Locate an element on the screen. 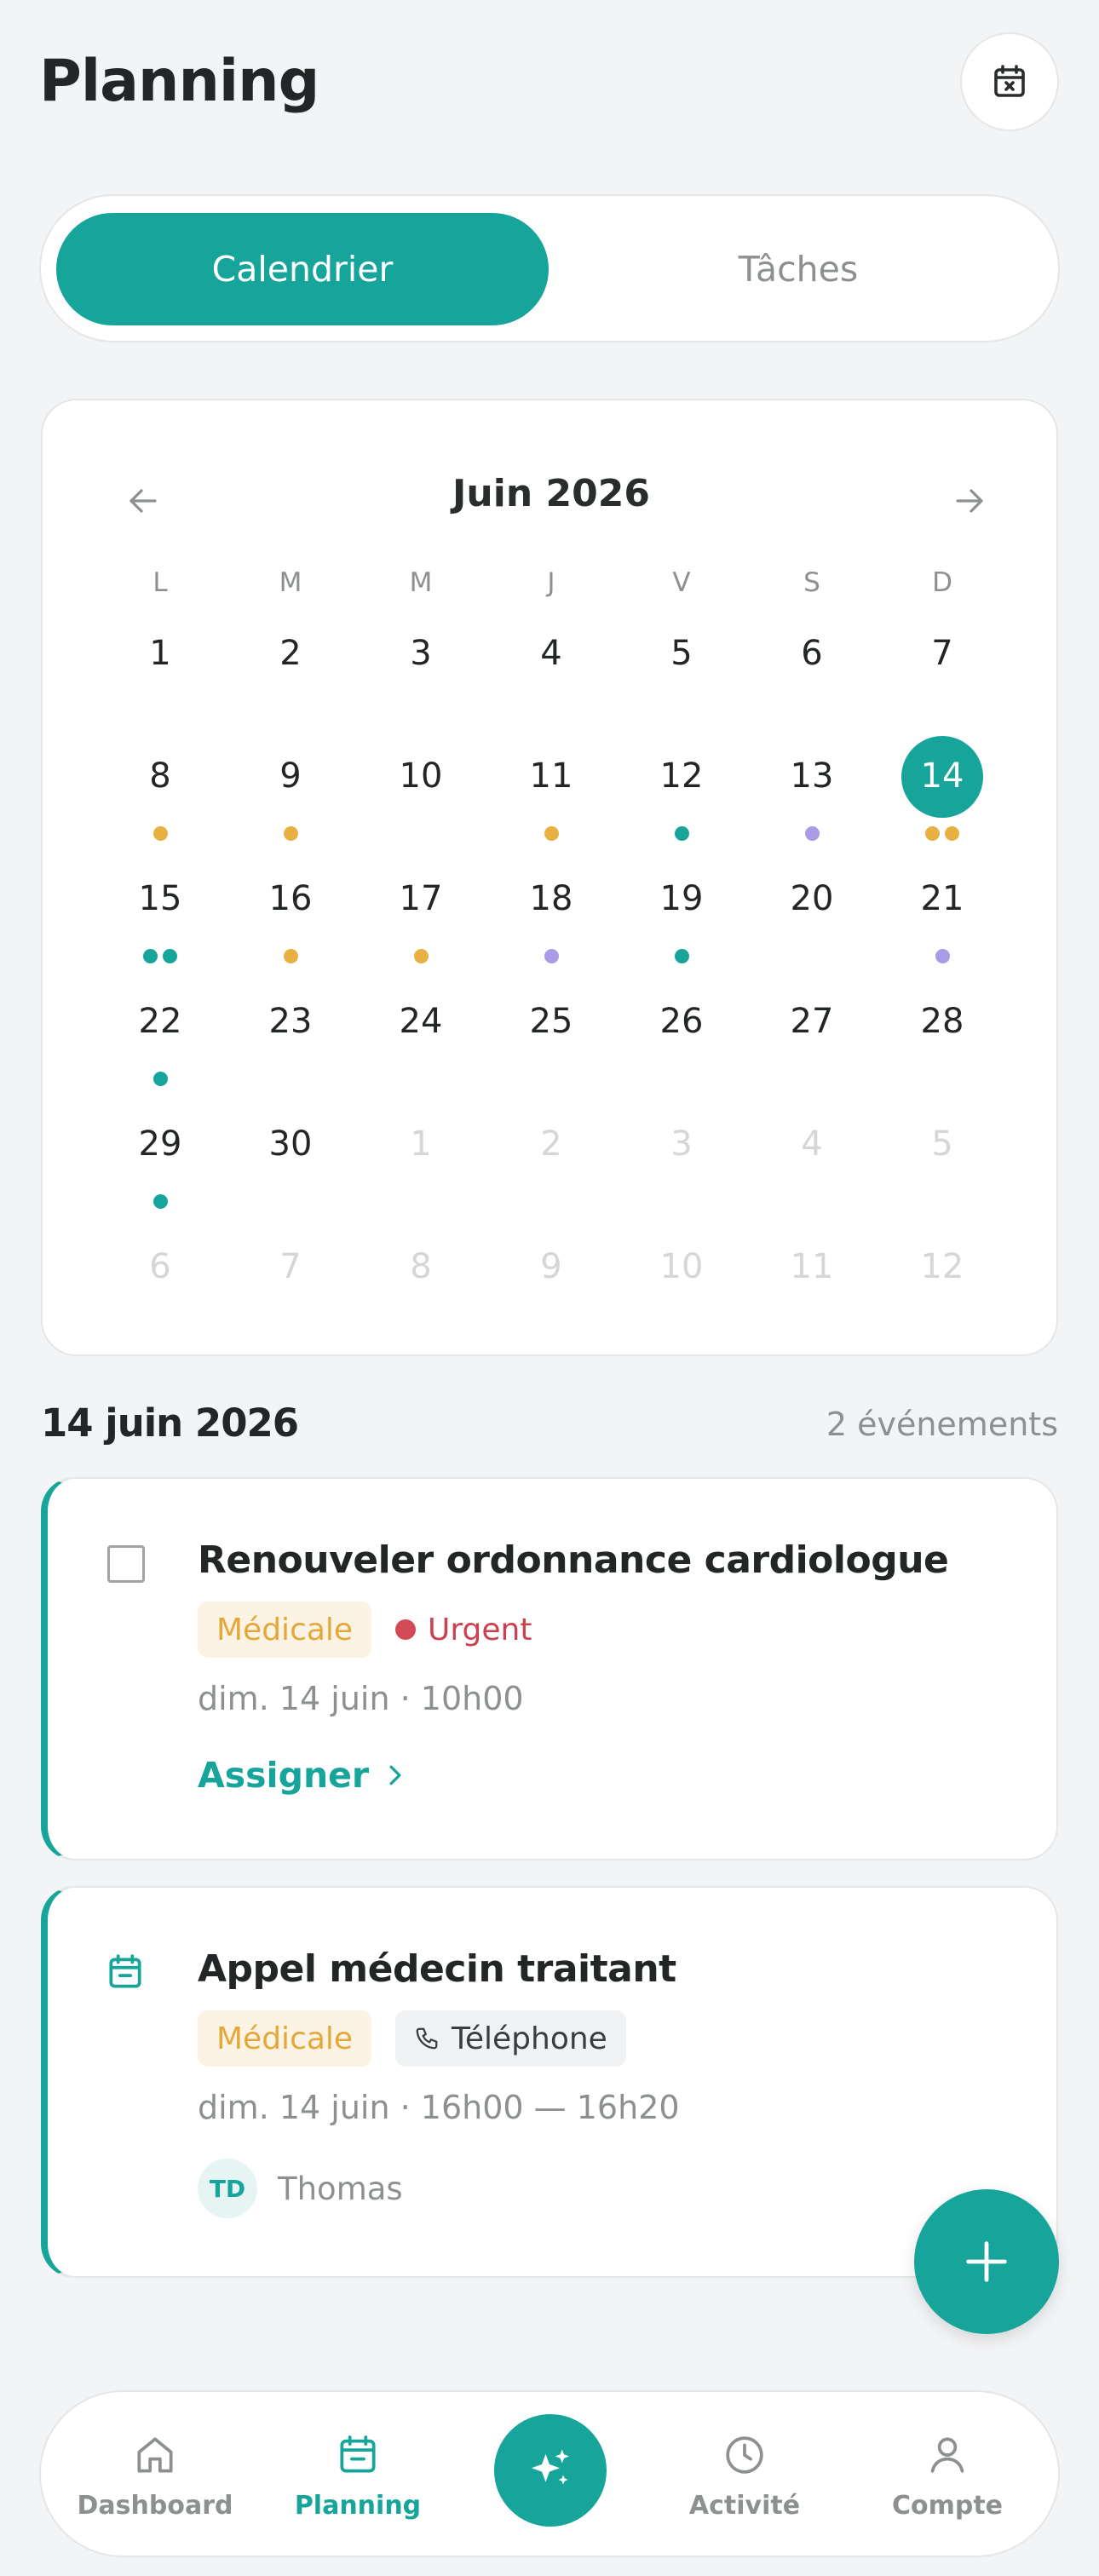 The height and width of the screenshot is (2576, 1099). event-time: dim. 14 juin · 16h00 — 16h20 is located at coordinates (439, 2107).